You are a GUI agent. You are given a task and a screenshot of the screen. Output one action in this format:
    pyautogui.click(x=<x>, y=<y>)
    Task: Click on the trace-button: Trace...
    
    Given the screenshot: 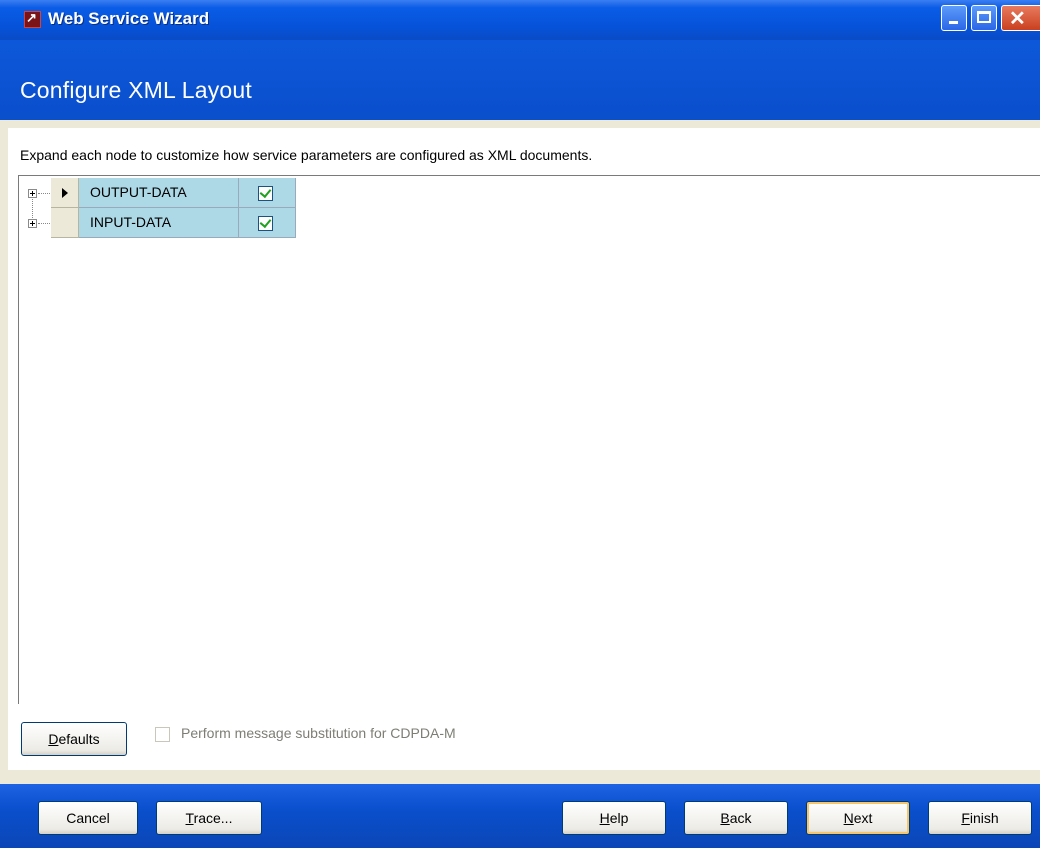 What is the action you would take?
    pyautogui.click(x=209, y=818)
    